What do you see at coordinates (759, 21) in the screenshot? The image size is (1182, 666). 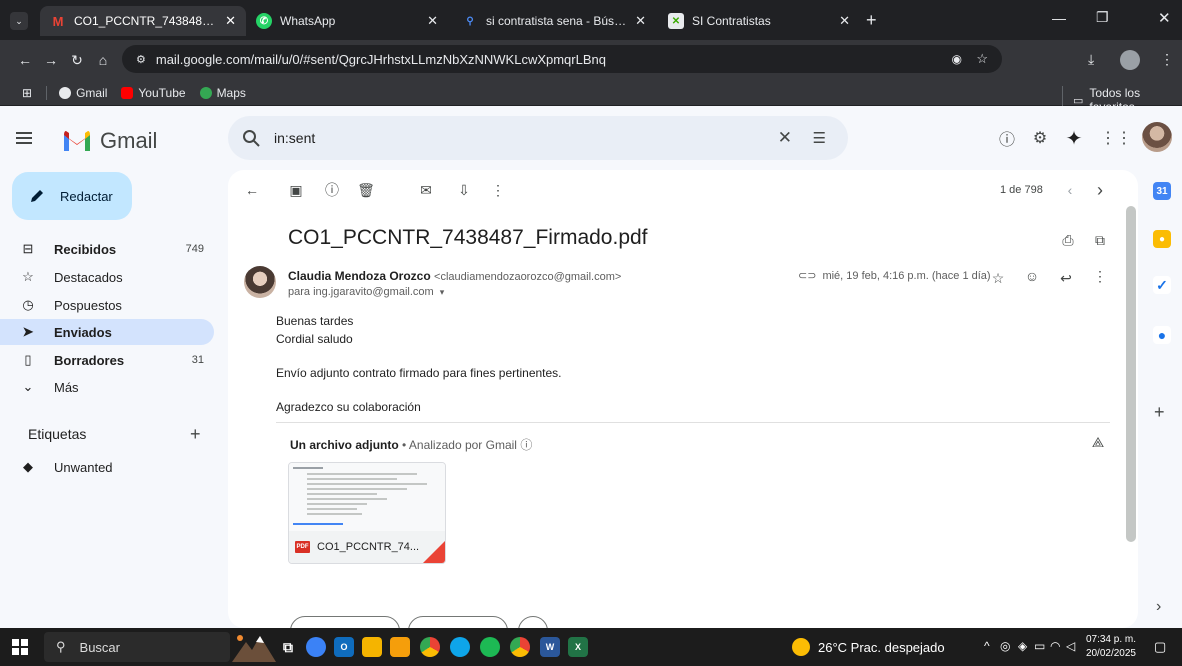 I see `tab-si-contratistas: ✕ SI Contratistas ✕` at bounding box center [759, 21].